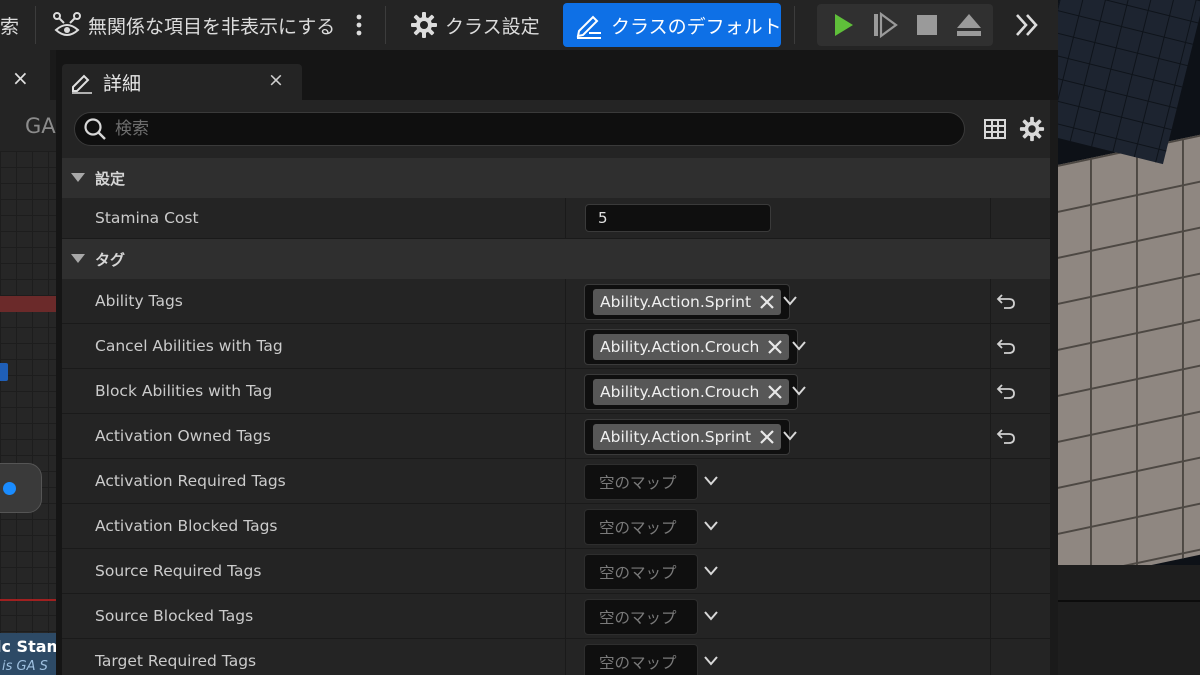 This screenshot has height=675, width=1200. I want to click on property-row-activation-blocked: Activation Blocked Tags 空のマップ, so click(556, 526).